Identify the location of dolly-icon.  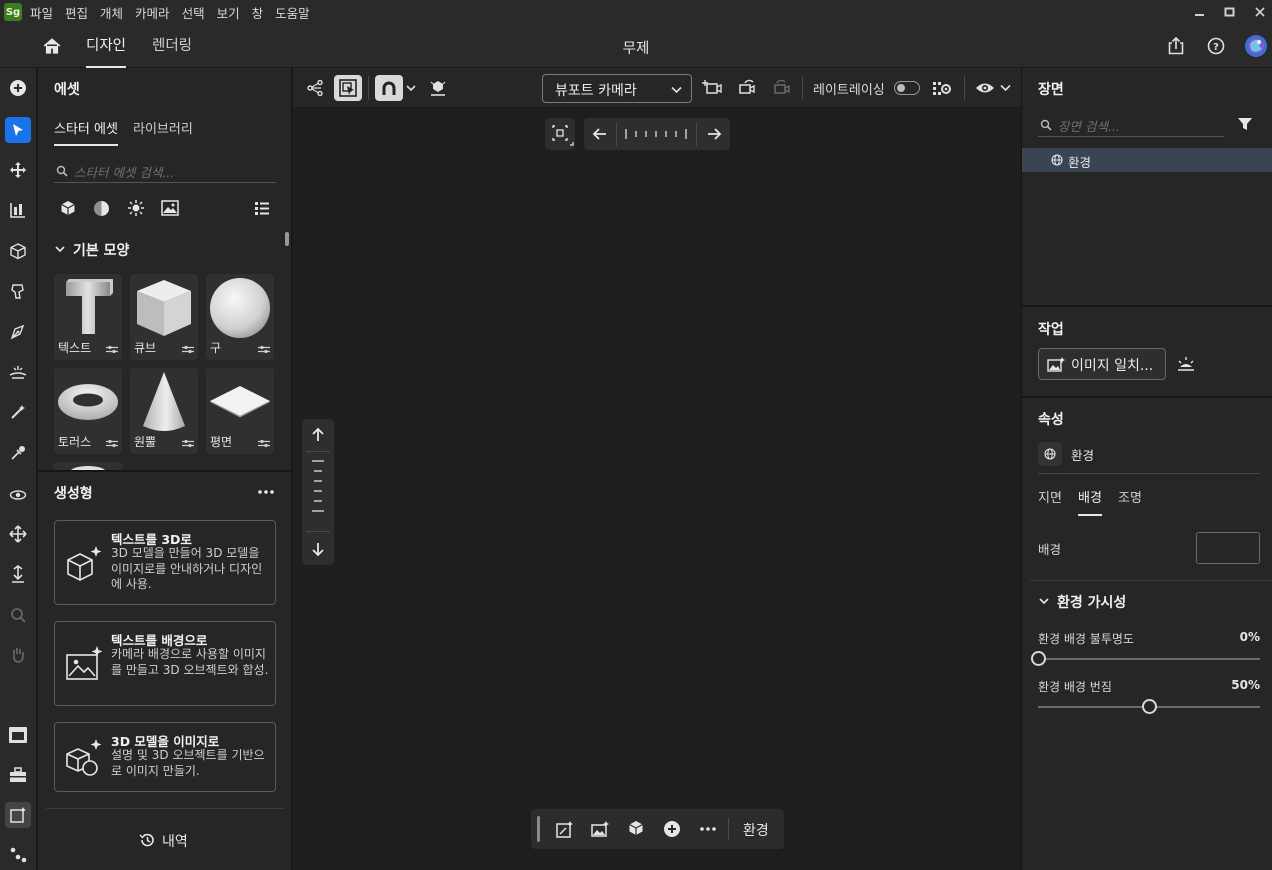
(18, 574).